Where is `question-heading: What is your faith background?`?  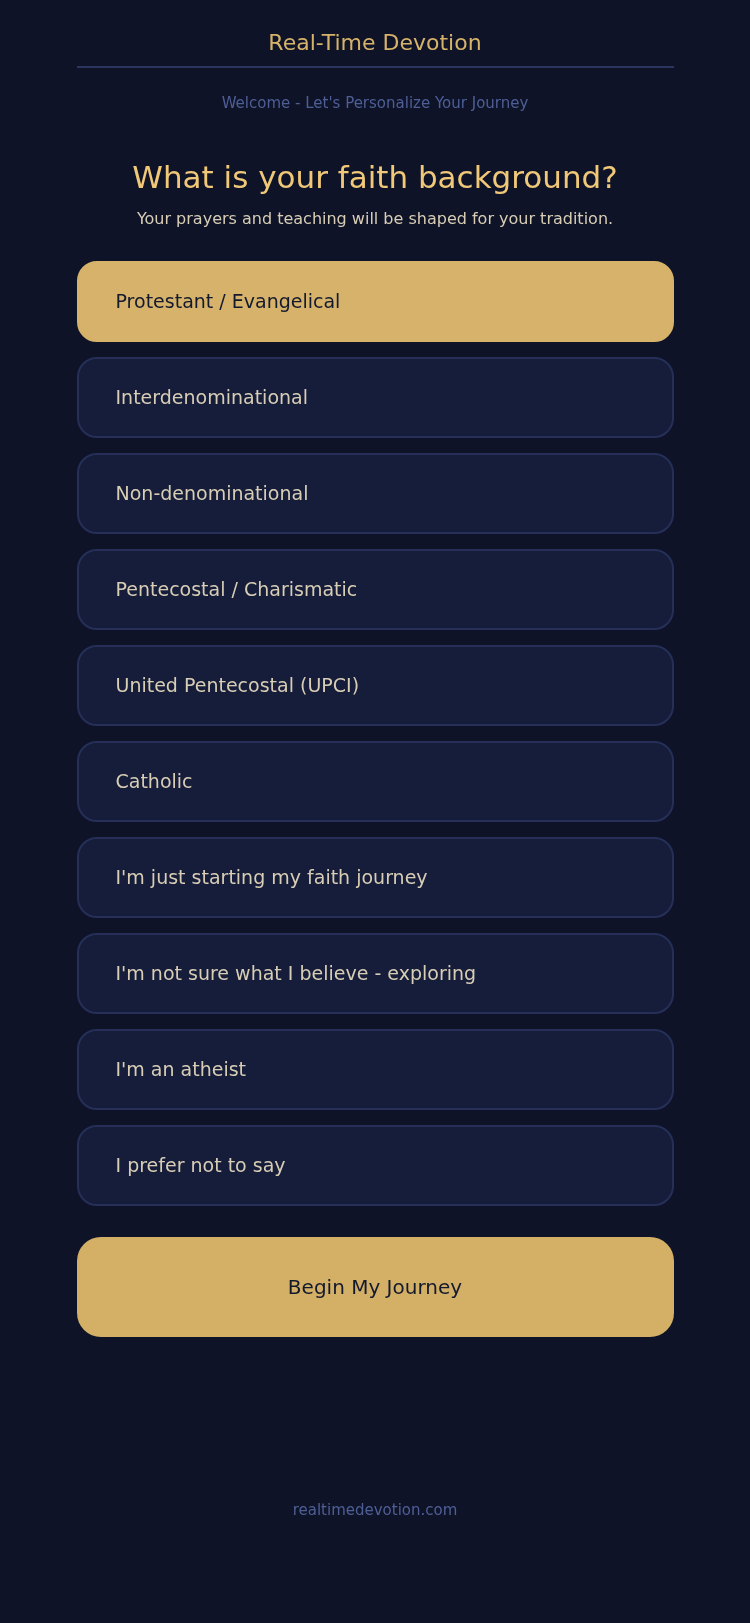 question-heading: What is your faith background? is located at coordinates (375, 177).